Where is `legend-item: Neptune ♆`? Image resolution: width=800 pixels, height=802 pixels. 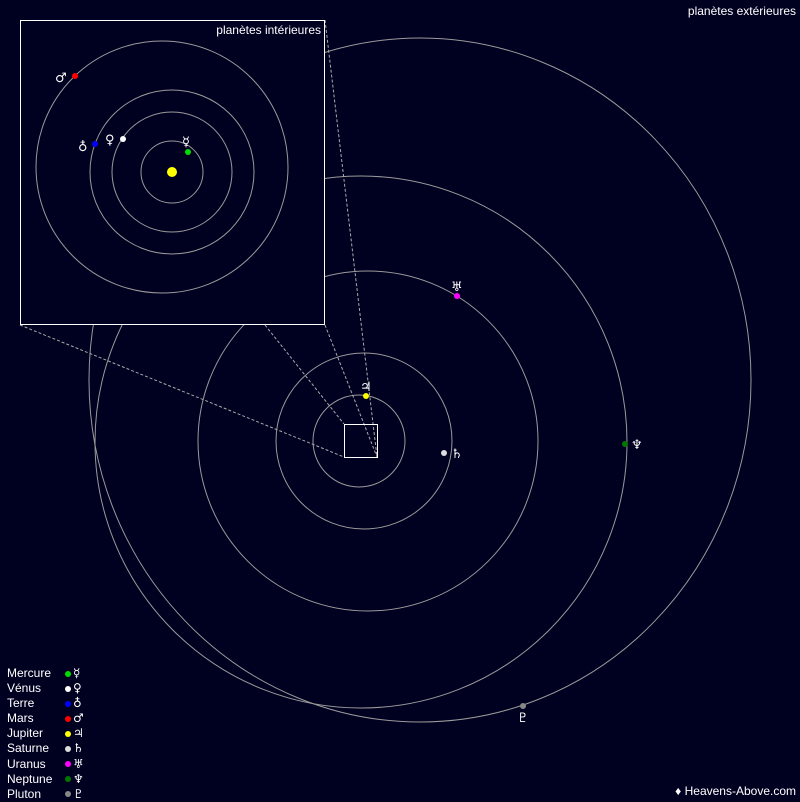 legend-item: Neptune ♆ is located at coordinates (45, 779).